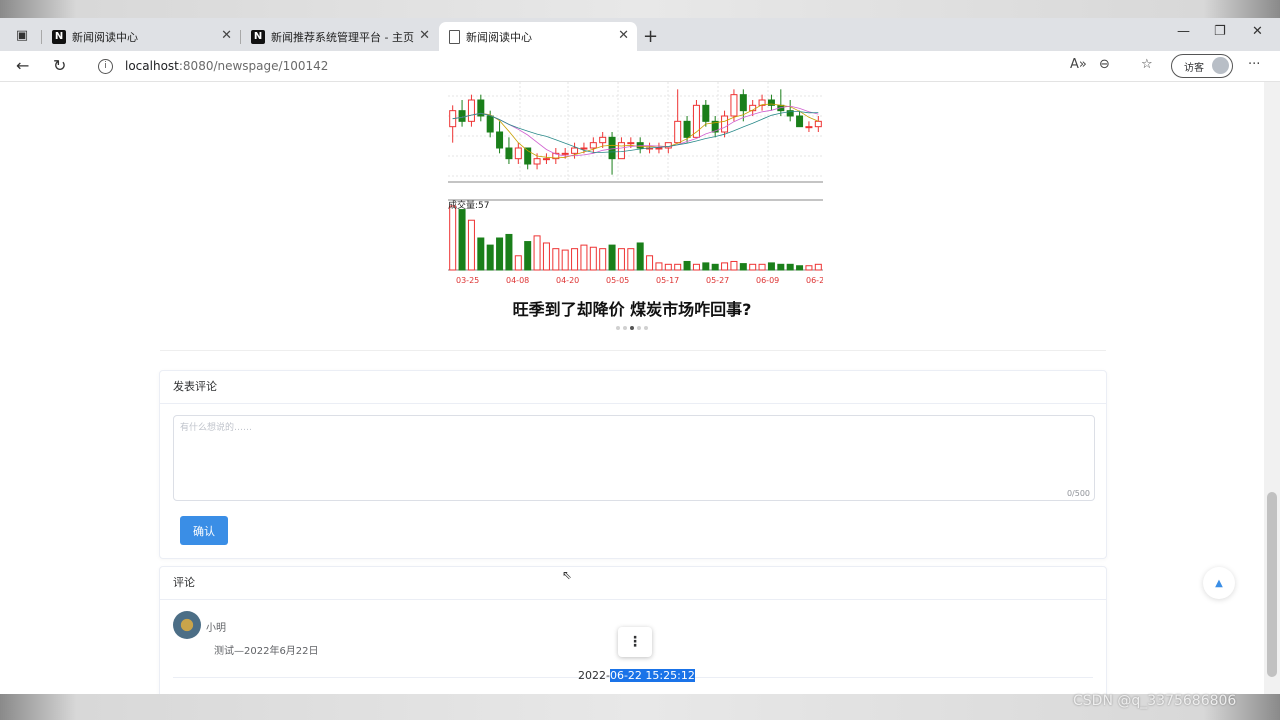 The image size is (1280, 720). Describe the element at coordinates (266, 651) in the screenshot. I see `comment-text: 测试—2022年6月22日` at that location.